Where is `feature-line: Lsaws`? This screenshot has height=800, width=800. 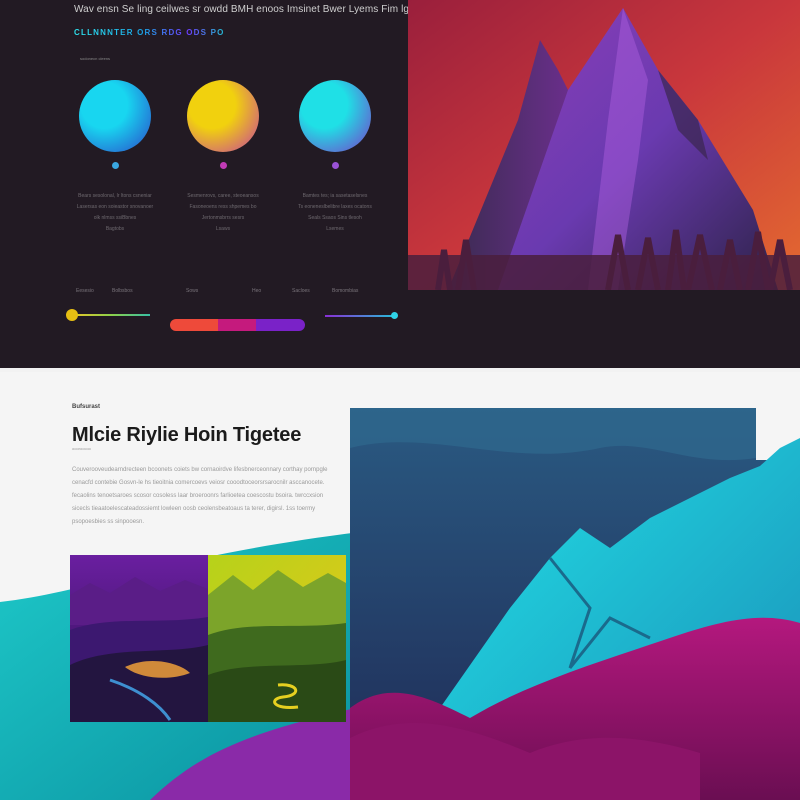
feature-line: Lsaws is located at coordinates (223, 229).